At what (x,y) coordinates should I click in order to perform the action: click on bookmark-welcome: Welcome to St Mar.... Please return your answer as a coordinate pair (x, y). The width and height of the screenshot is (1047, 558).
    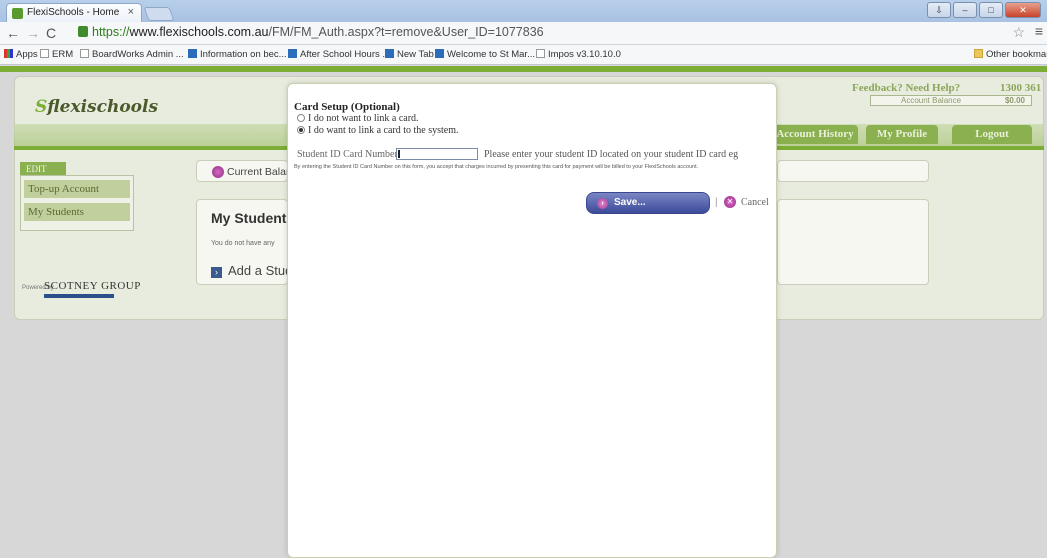
    Looking at the image, I should click on (485, 54).